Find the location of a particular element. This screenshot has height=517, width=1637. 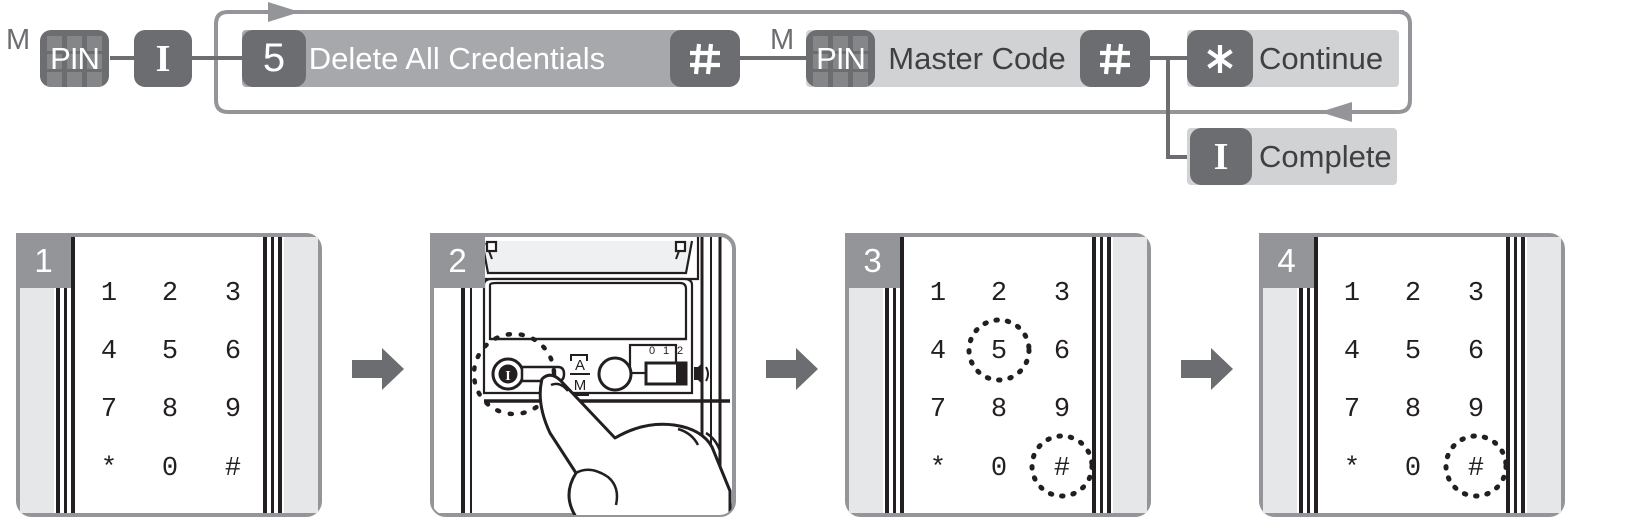

key-badge-5-label: 5 is located at coordinates (274, 58).